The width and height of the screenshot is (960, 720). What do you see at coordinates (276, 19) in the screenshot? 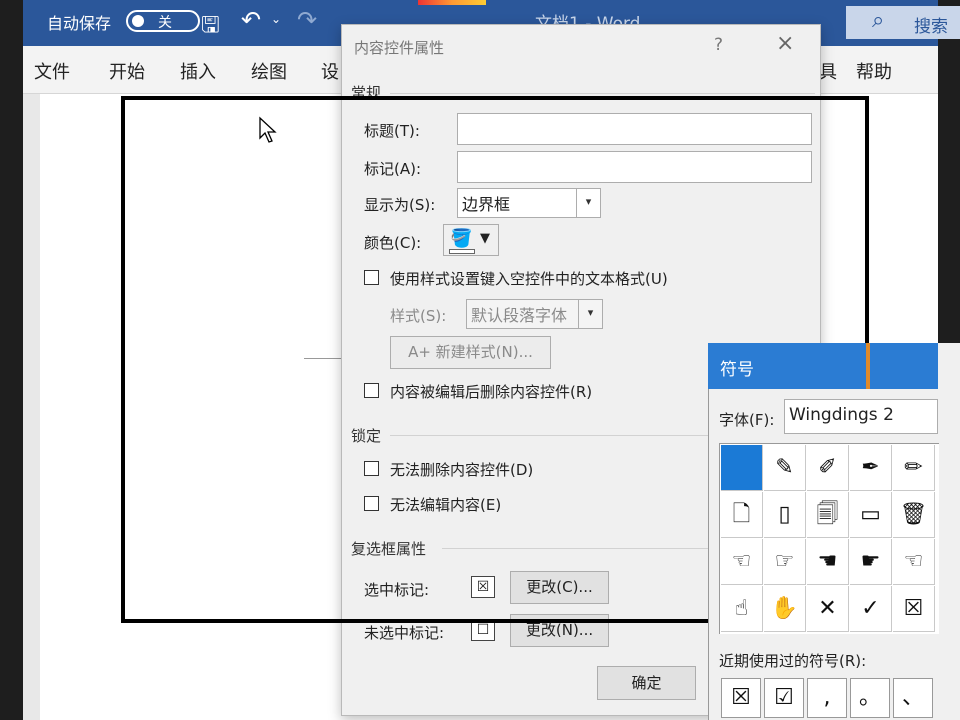
I see `undo-dropdown-icon: ⌄` at bounding box center [276, 19].